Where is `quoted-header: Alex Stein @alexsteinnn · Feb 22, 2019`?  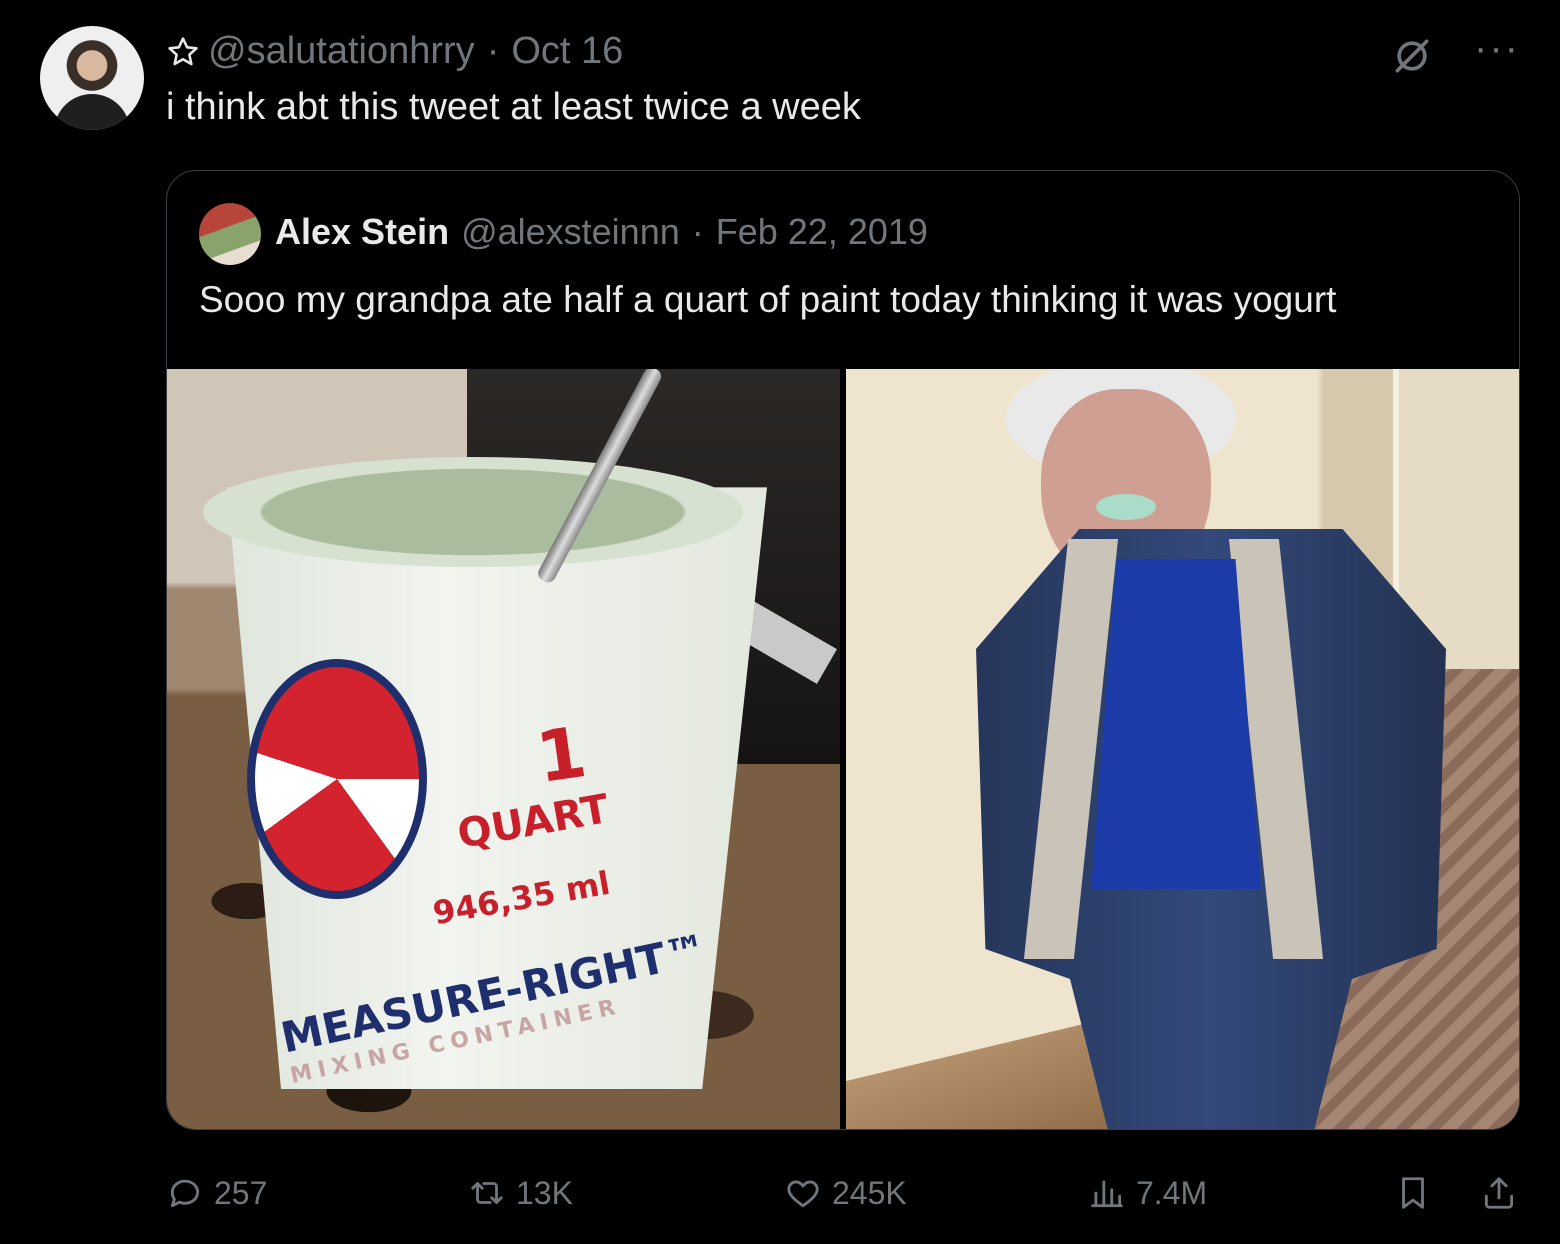 quoted-header: Alex Stein @alexsteinnn · Feb 22, 2019 is located at coordinates (601, 232).